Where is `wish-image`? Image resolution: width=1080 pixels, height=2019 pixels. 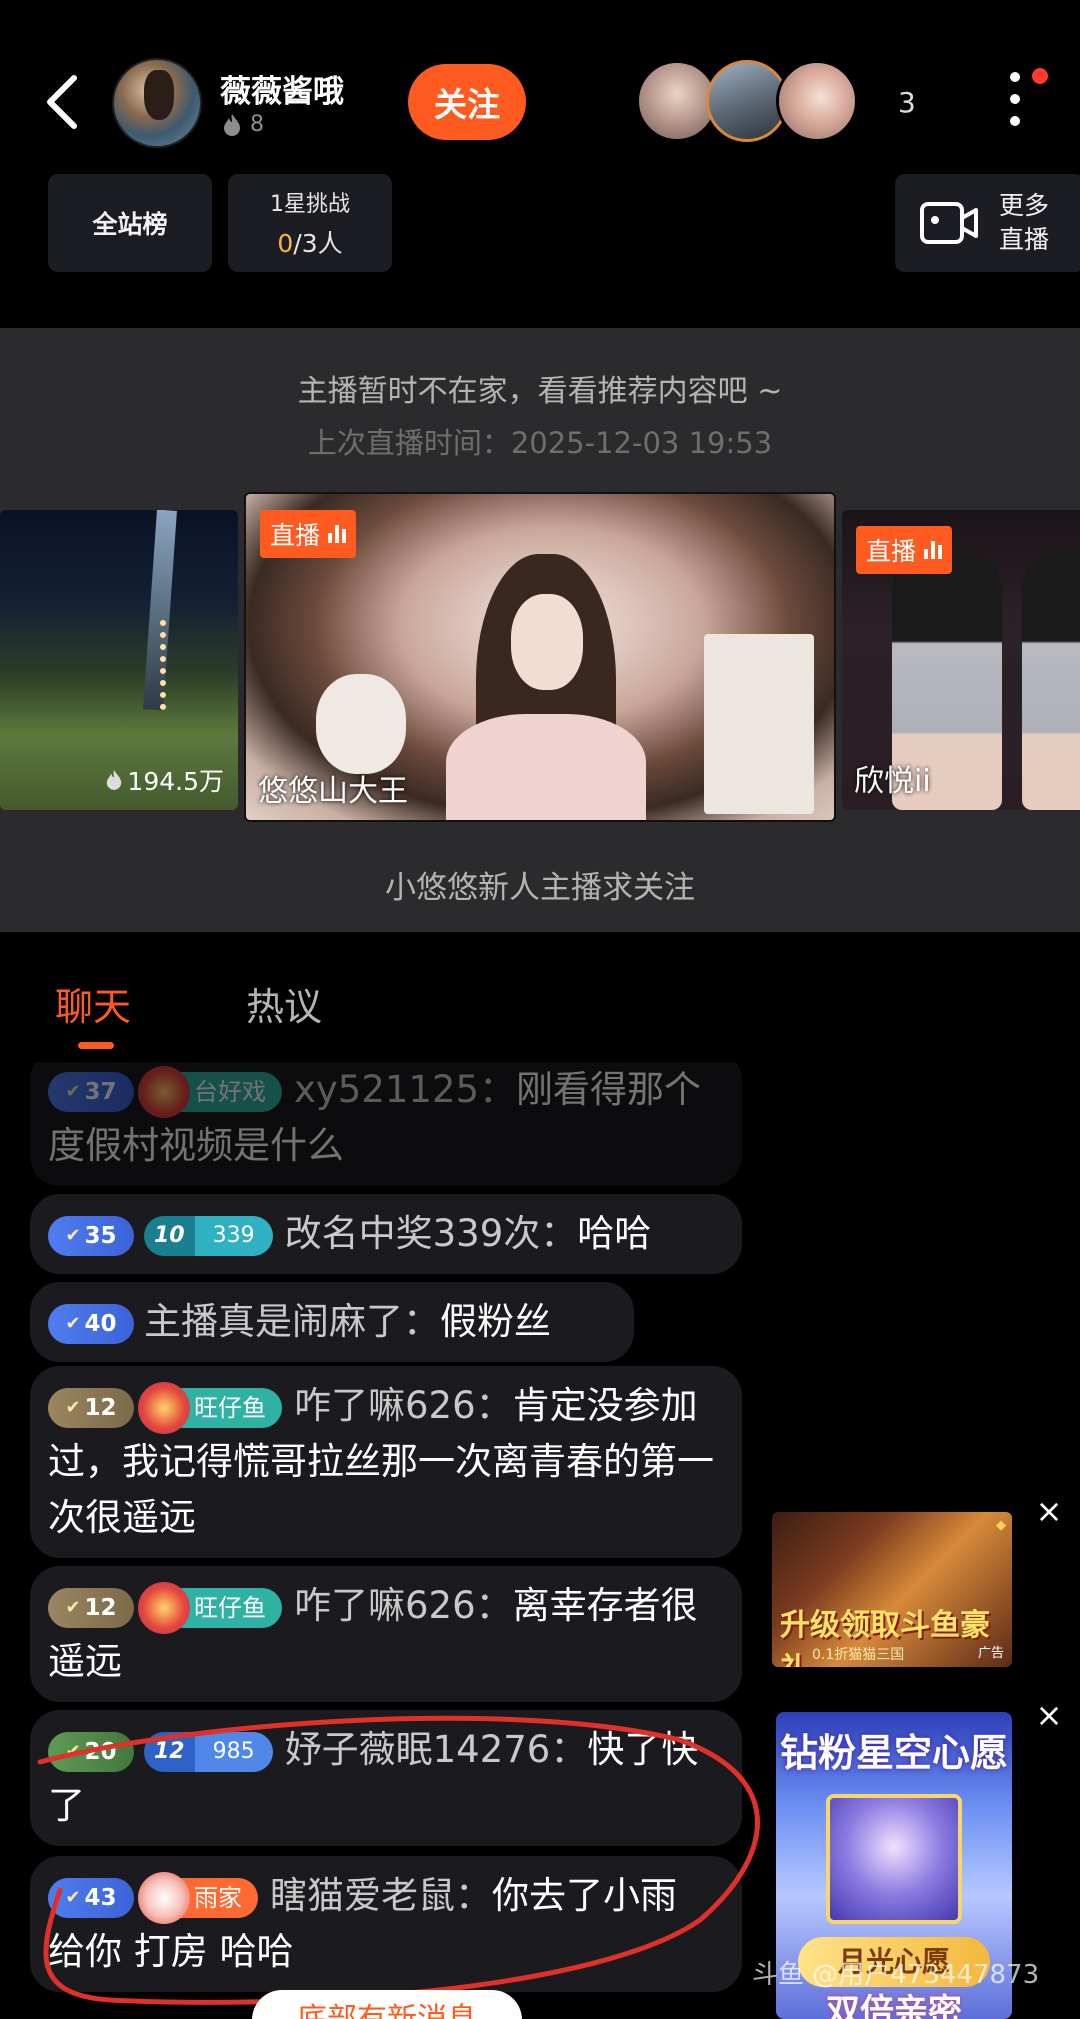
wish-image is located at coordinates (894, 1859).